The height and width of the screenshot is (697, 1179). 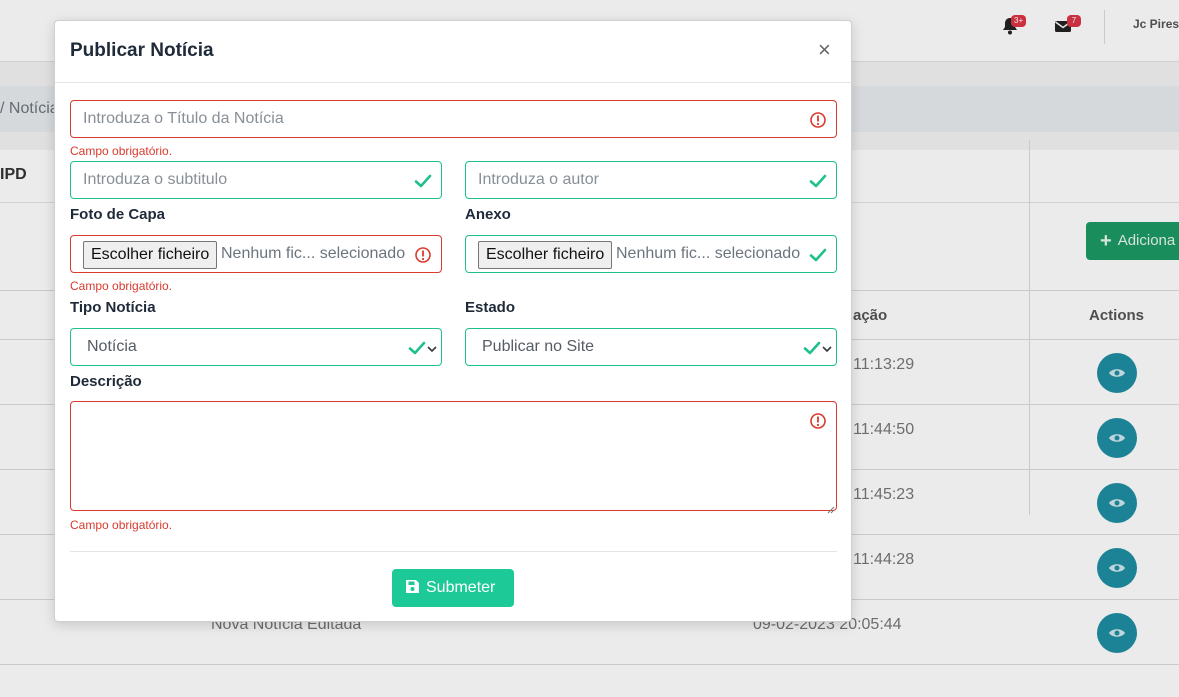 I want to click on modal-title: Publicar Notícia, so click(x=142, y=50).